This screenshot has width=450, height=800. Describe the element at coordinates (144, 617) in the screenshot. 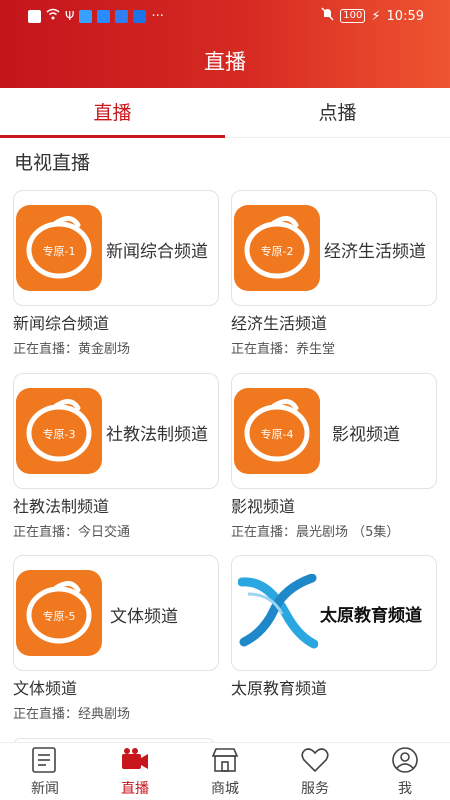

I see `thumbnail-title: 文体频道` at that location.